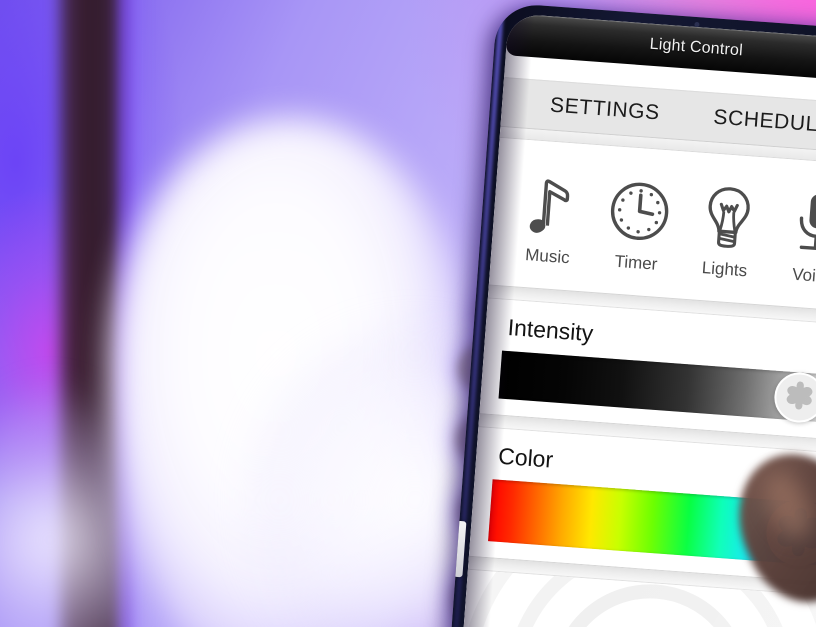 The height and width of the screenshot is (627, 816). Describe the element at coordinates (636, 262) in the screenshot. I see `shortcut-label-timer: Timer` at that location.